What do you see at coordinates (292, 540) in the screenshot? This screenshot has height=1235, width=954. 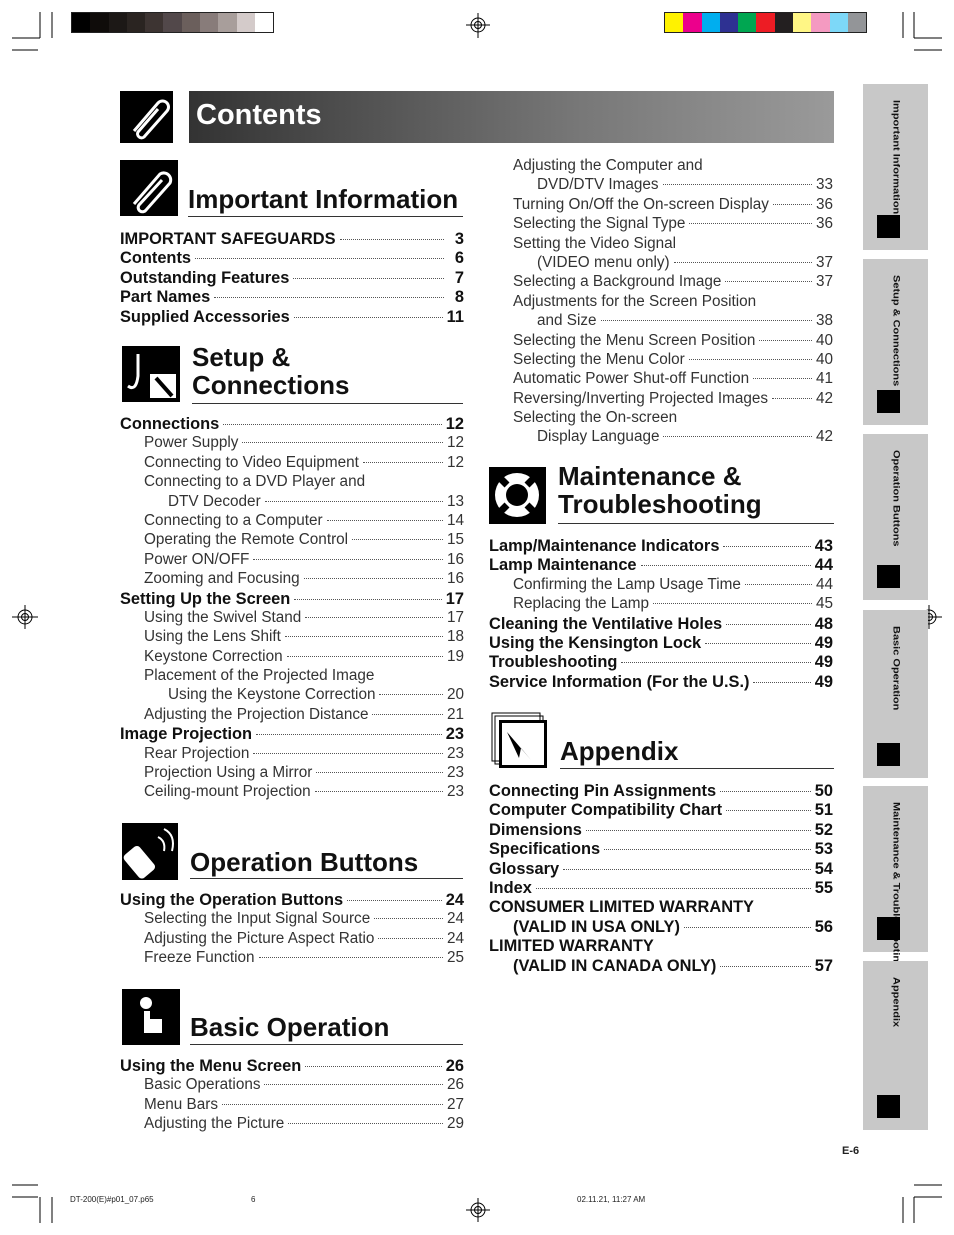 I see `toc-entry: Operating the Remote Control 15` at bounding box center [292, 540].